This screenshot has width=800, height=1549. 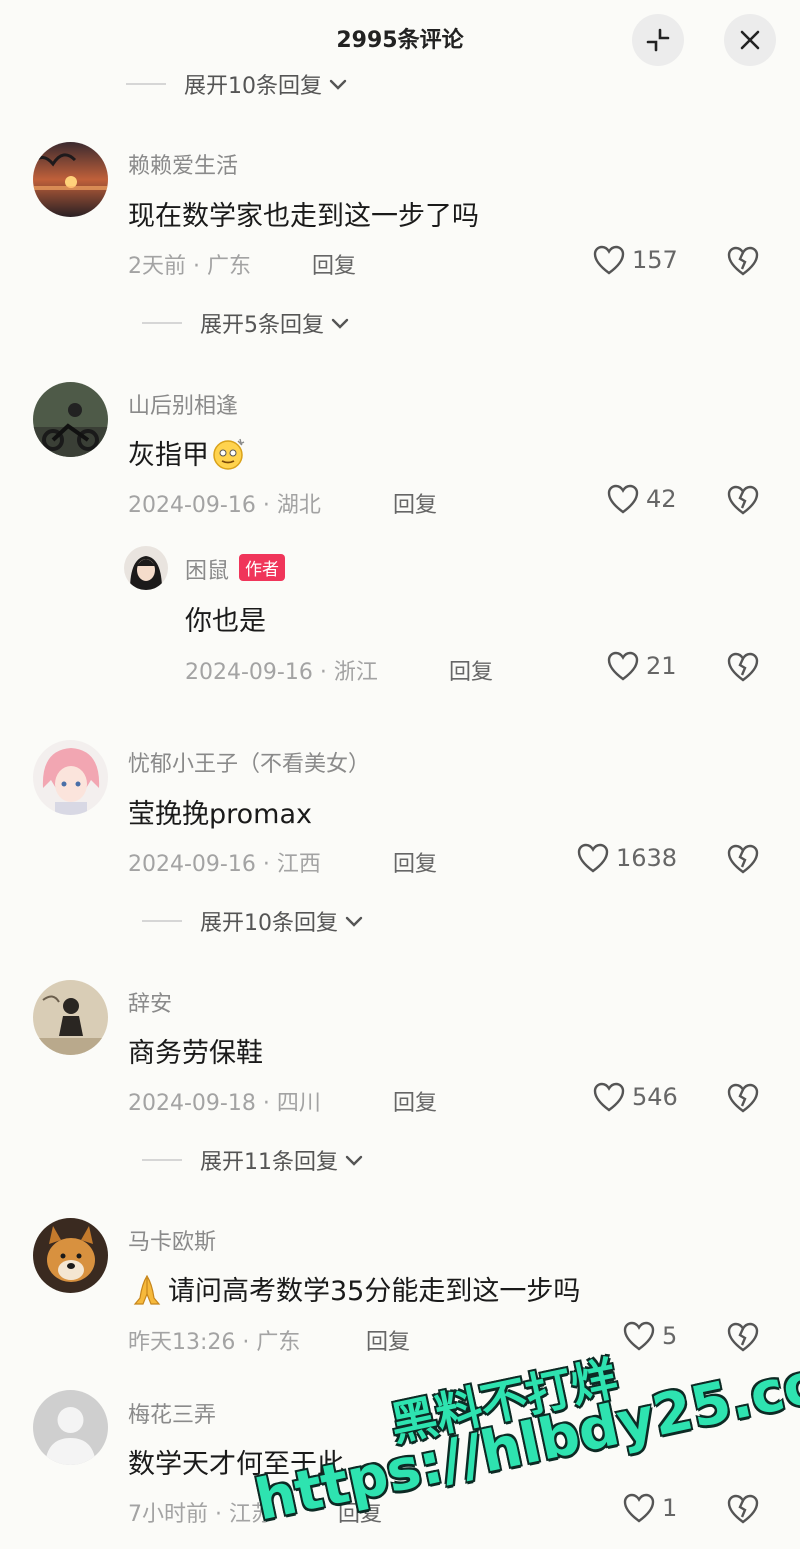 I want to click on like-count: 1638, so click(x=647, y=858).